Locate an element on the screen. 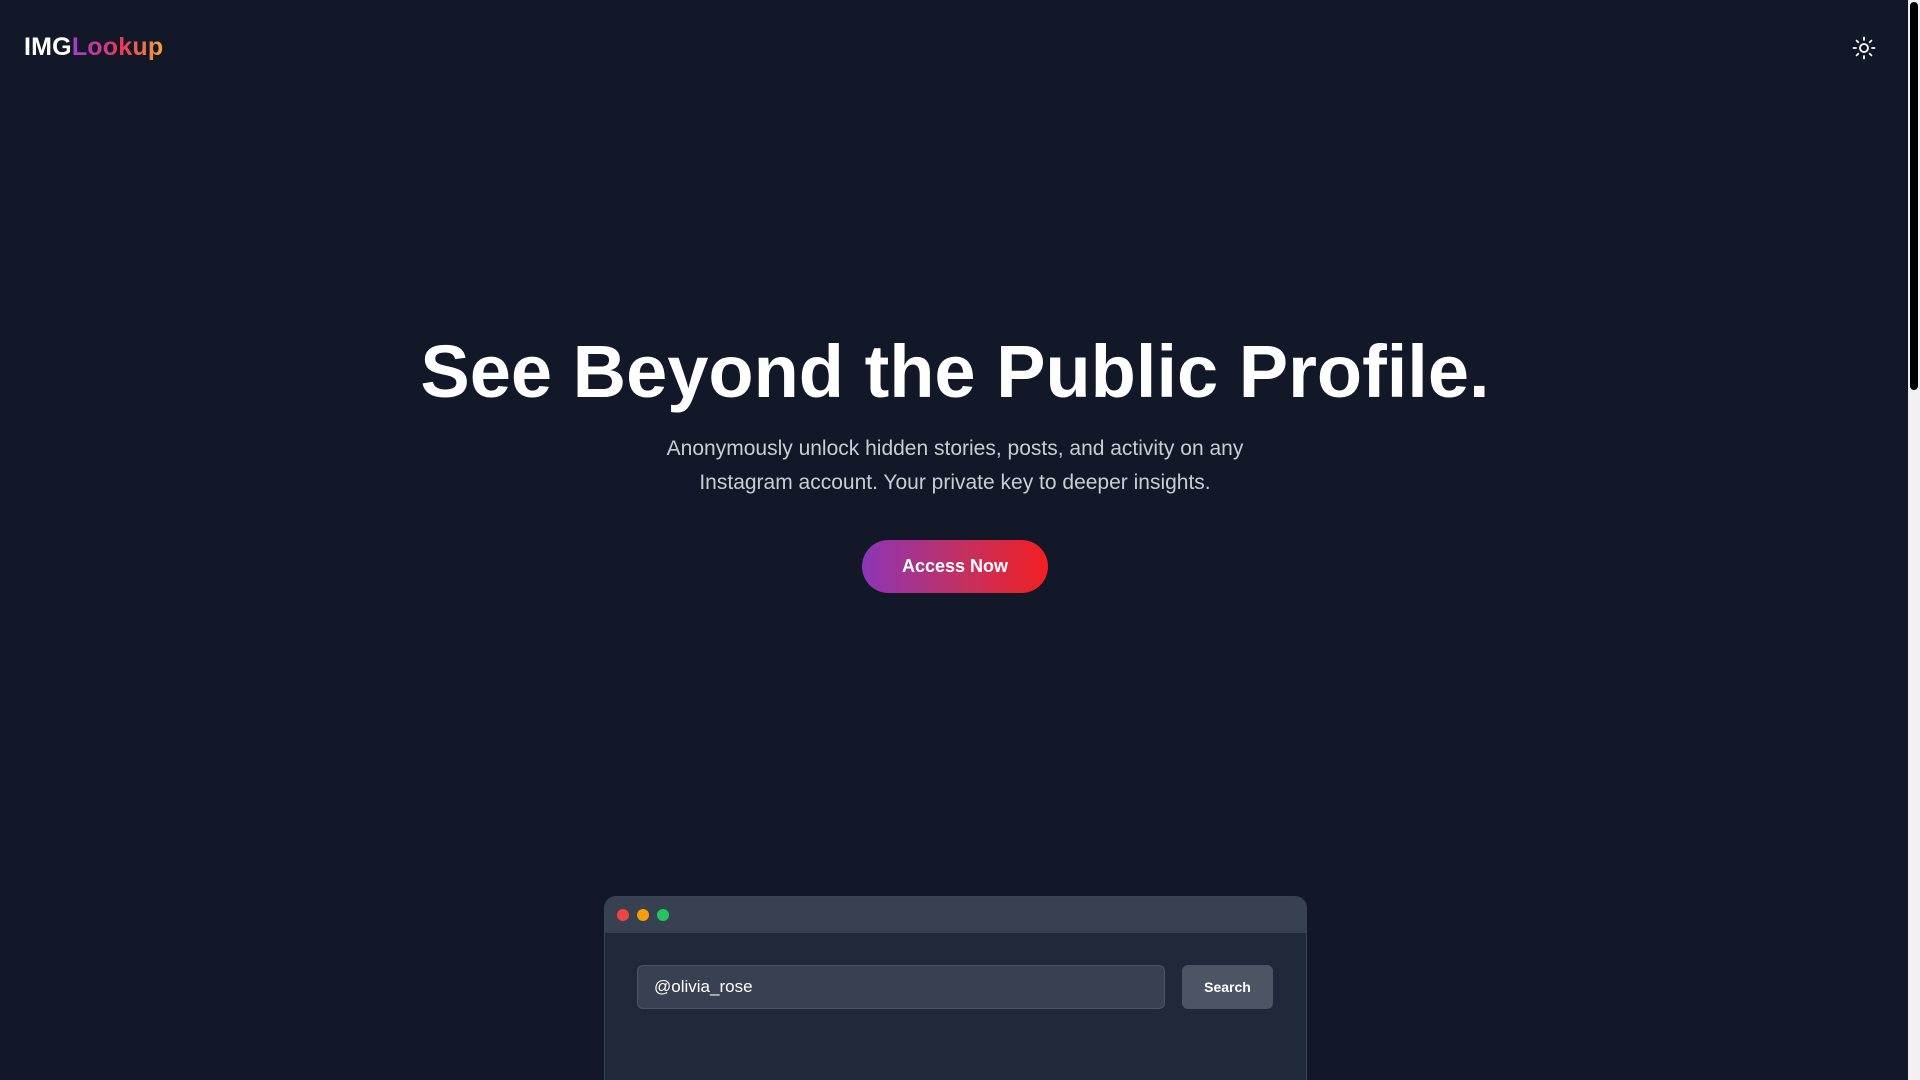  theme-toggle-button is located at coordinates (1864, 48).